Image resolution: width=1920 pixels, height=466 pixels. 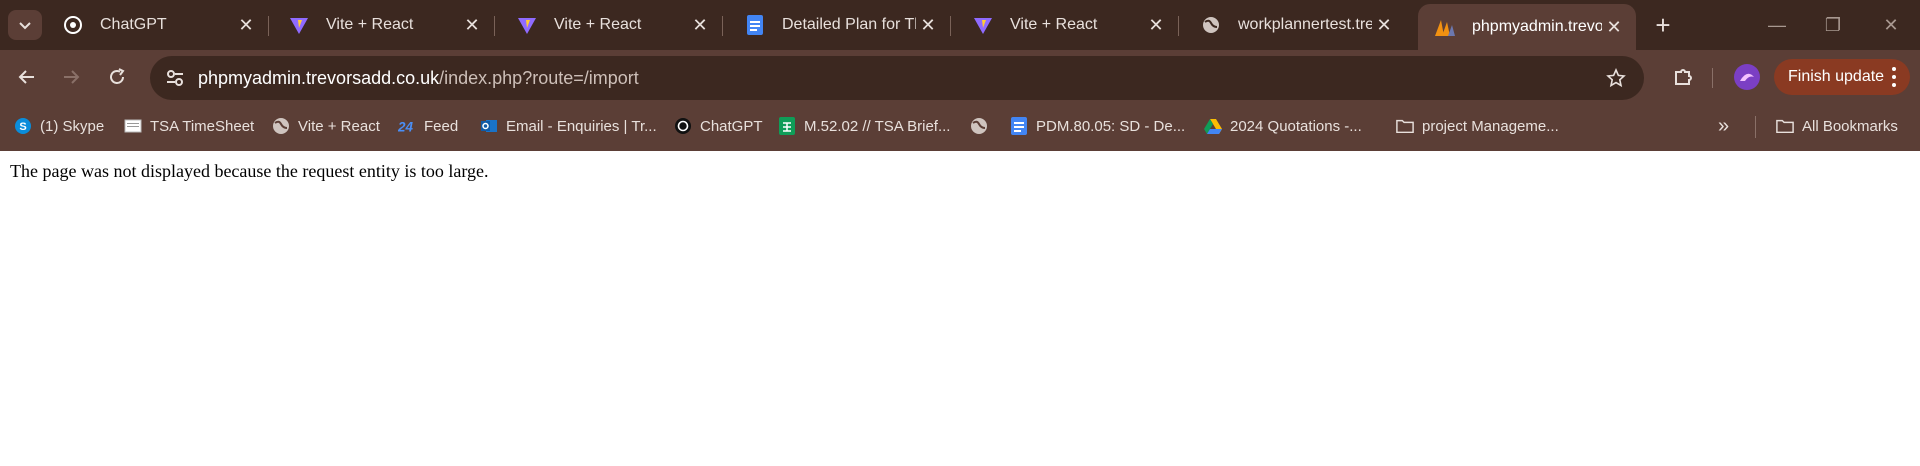 I want to click on bookmark-tsa-timesheet: TSA TimeSheet, so click(x=189, y=126).